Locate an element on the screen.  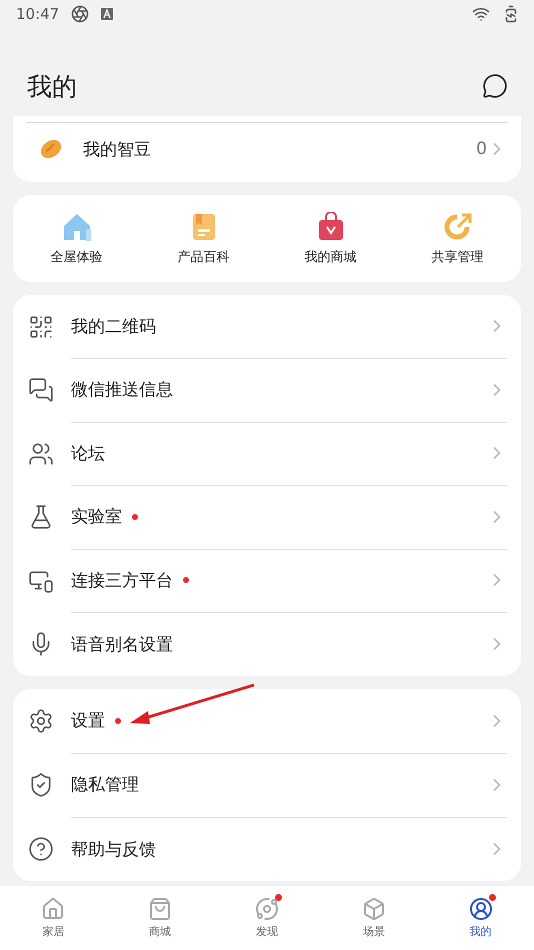
beans-label: 我的智豆 is located at coordinates (117, 149).